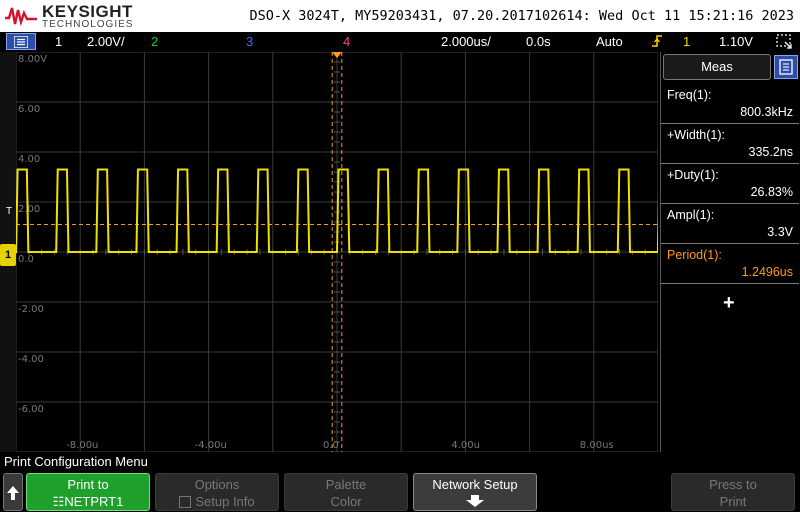 This screenshot has width=800, height=512. Describe the element at coordinates (780, 232) in the screenshot. I see `meas-value: 3.3V` at that location.